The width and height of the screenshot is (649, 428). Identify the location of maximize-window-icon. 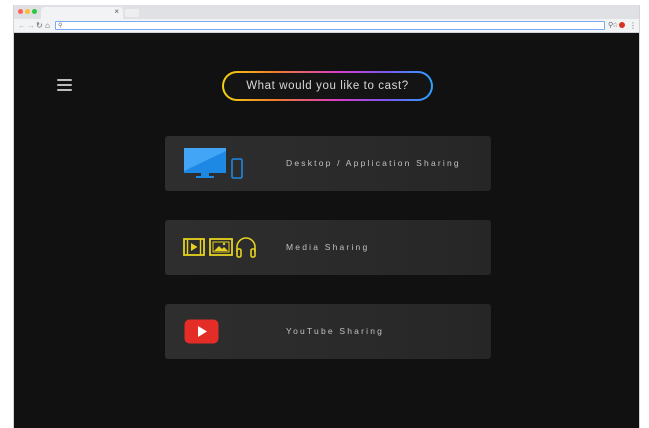
(34, 11).